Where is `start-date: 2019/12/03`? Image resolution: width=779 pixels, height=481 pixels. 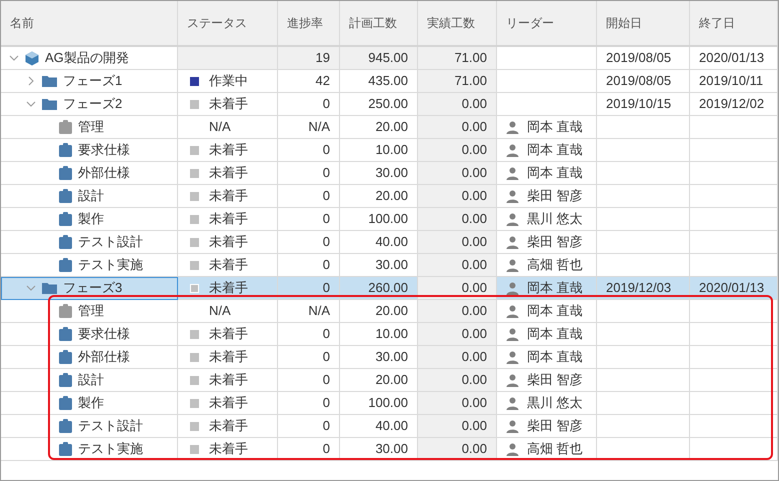 start-date: 2019/12/03 is located at coordinates (639, 288).